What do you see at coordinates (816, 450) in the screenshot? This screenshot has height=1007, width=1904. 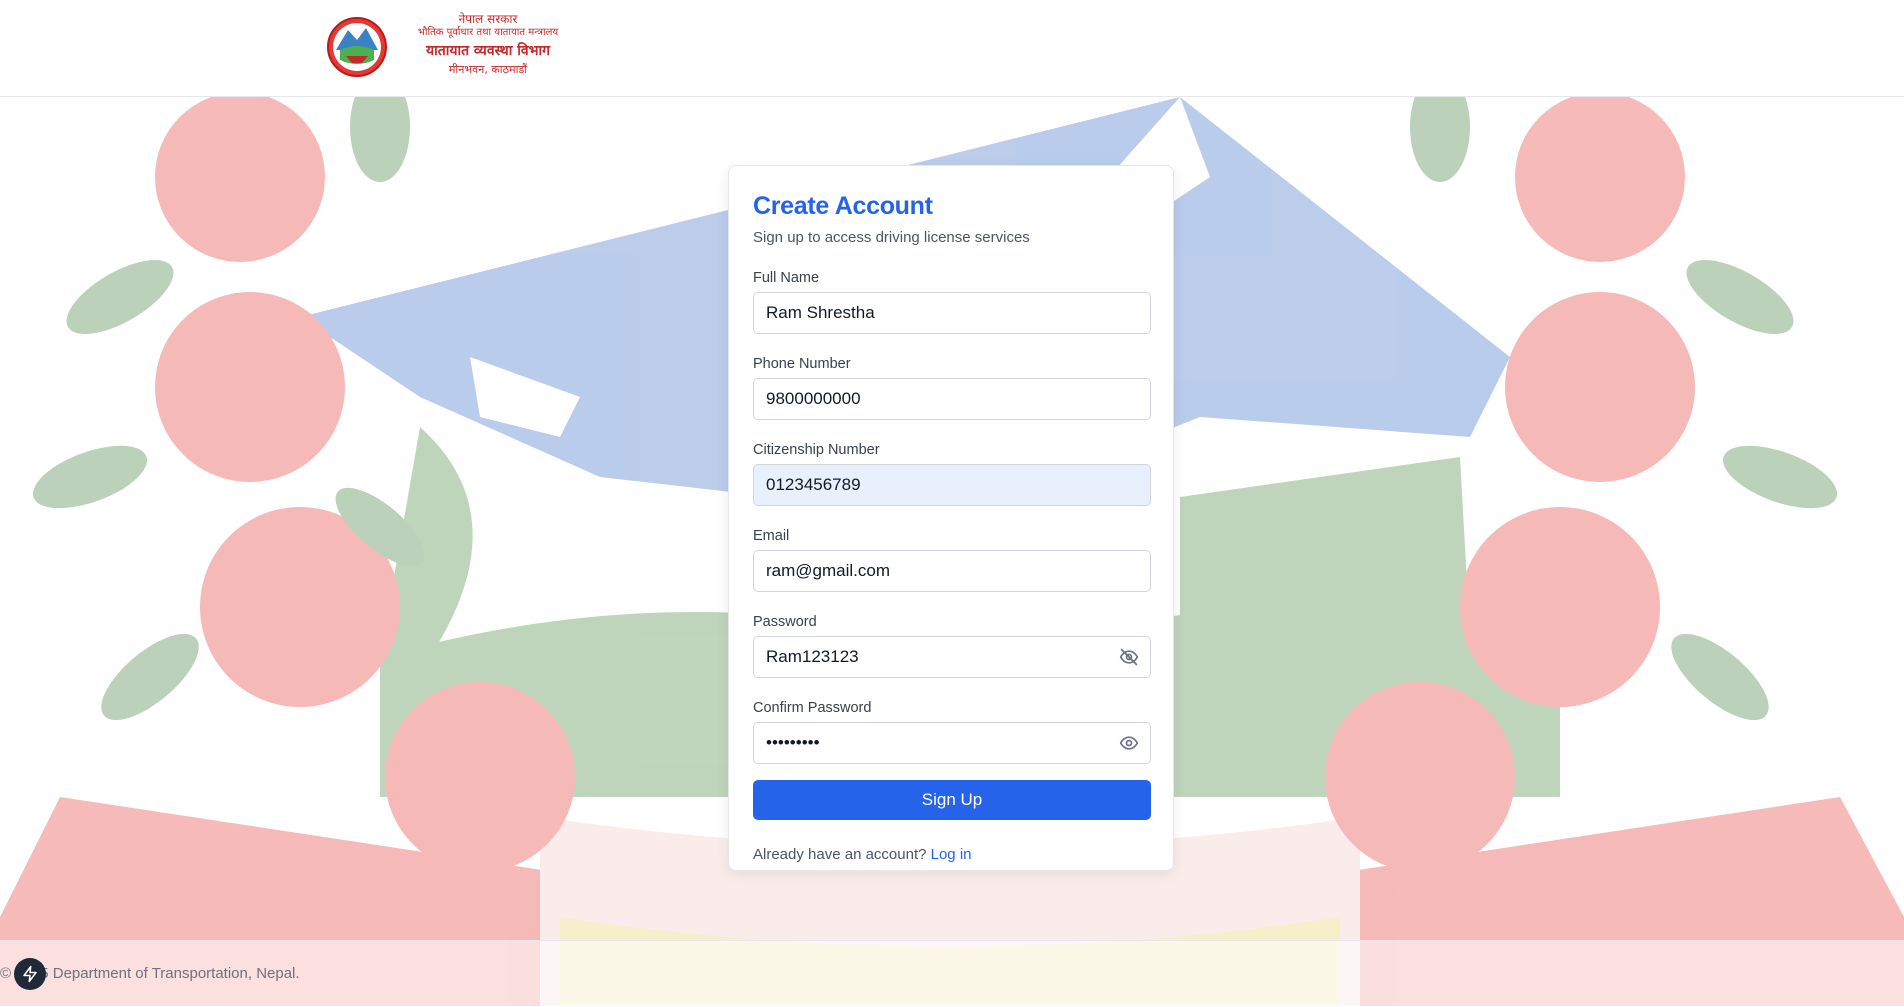 I see `citizenship-label: Citizenship Number` at bounding box center [816, 450].